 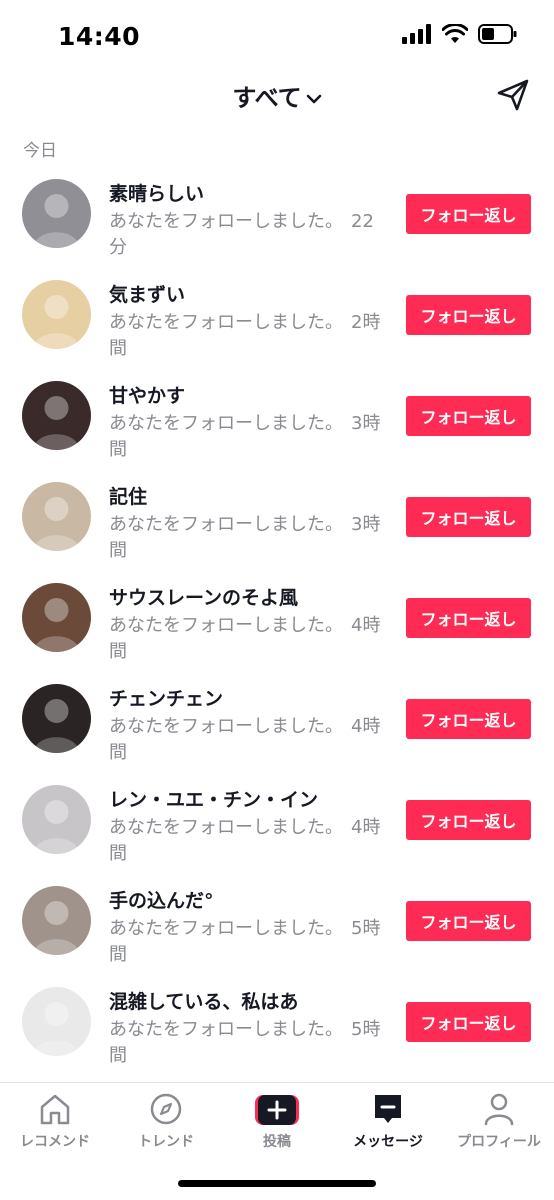 I want to click on notification-message: あなたをフォローしました。 22分, so click(x=246, y=235).